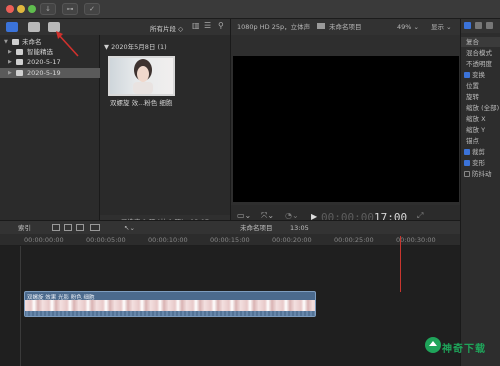 Image resolution: width=500 pixels, height=366 pixels. Describe the element at coordinates (135, 46) in the screenshot. I see `event-header: ▼ 2020年5月8日 (1)` at that location.